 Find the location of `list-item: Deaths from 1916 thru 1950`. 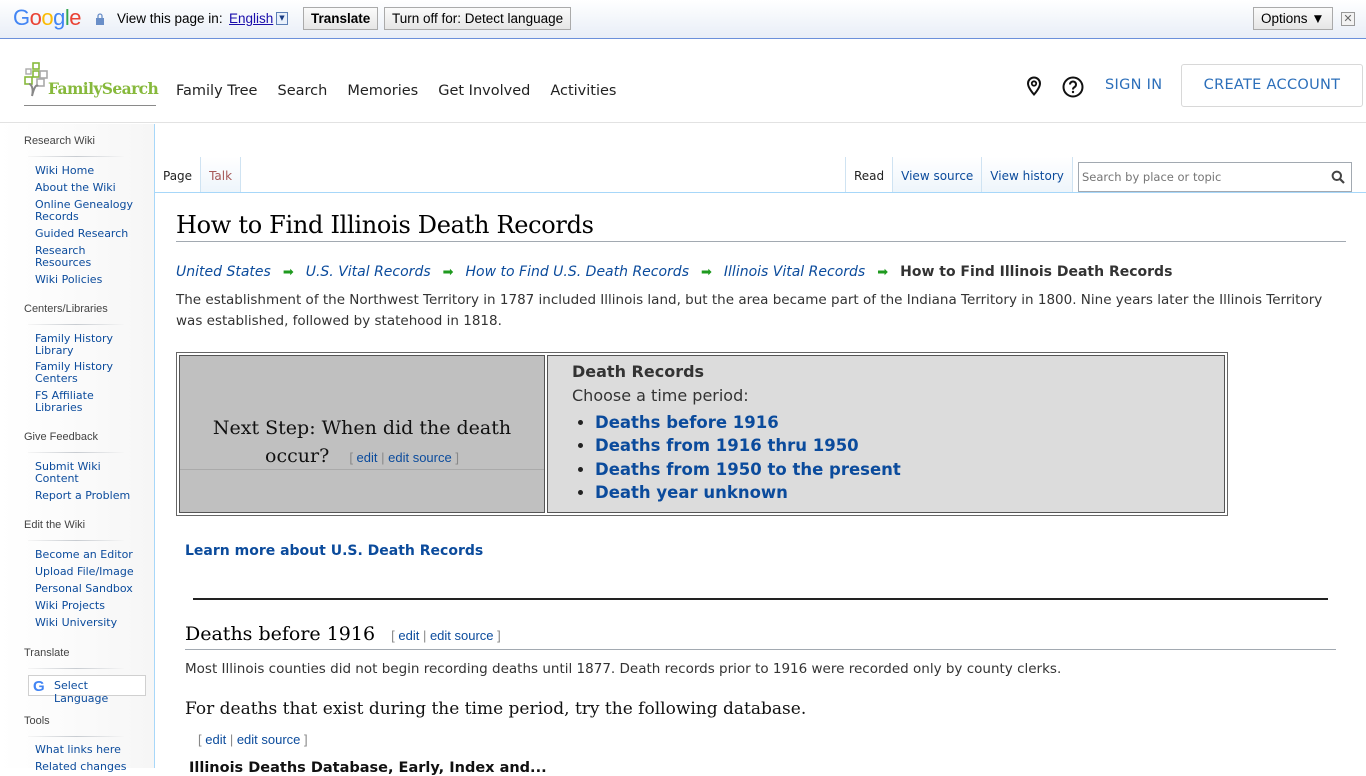

list-item: Deaths from 1916 thru 1950 is located at coordinates (748, 445).